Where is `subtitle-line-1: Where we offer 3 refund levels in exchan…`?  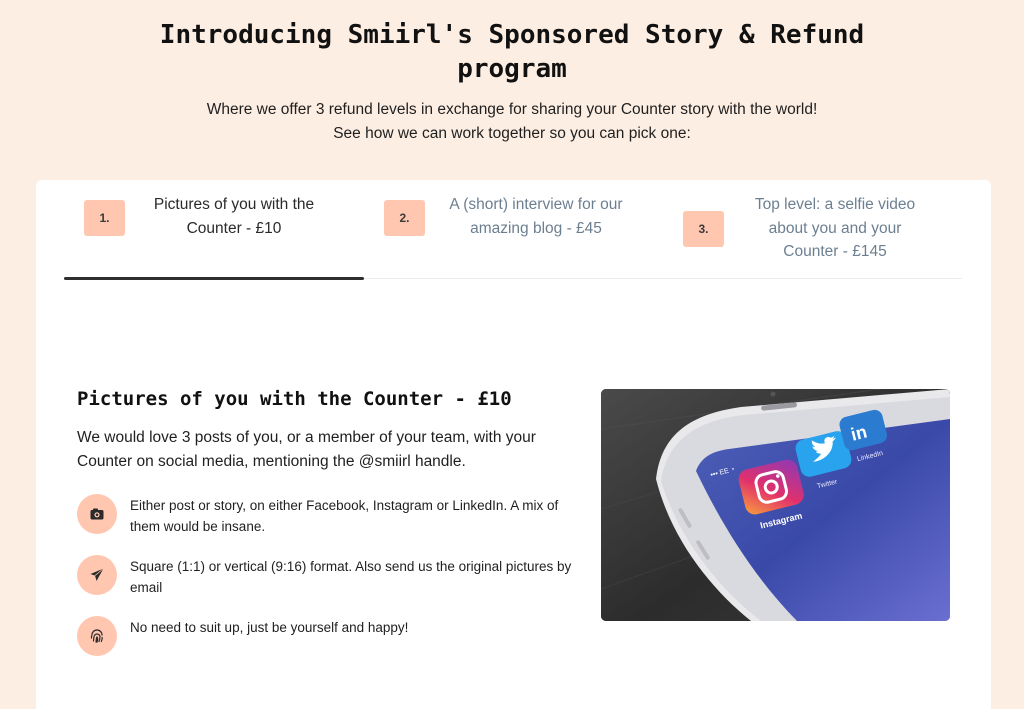
subtitle-line-1: Where we offer 3 refund levels in exchan… is located at coordinates (512, 109).